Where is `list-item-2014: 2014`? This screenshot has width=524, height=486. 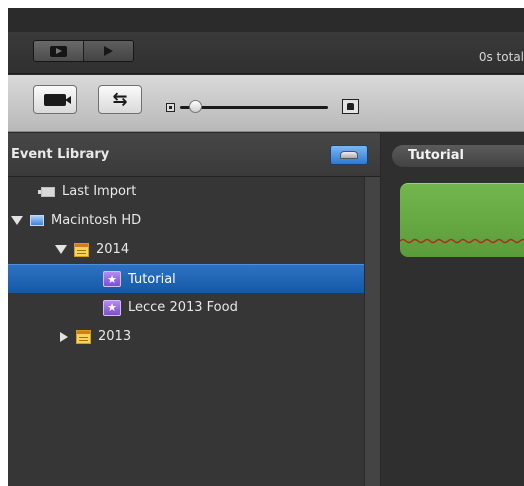 list-item-2014: 2014 is located at coordinates (186, 249).